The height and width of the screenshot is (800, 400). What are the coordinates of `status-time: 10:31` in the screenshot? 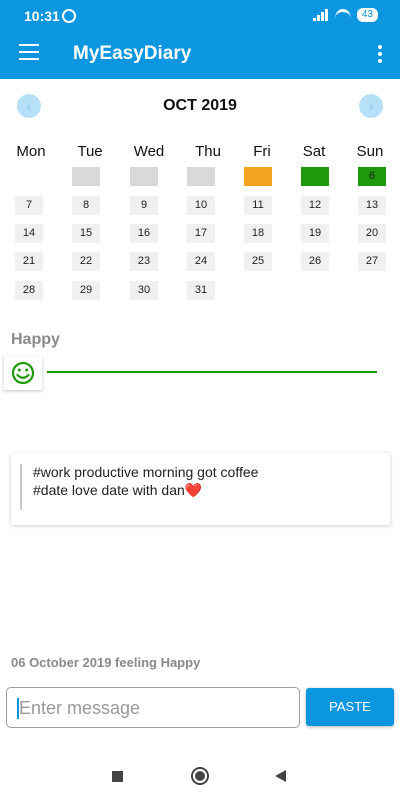 It's located at (42, 16).